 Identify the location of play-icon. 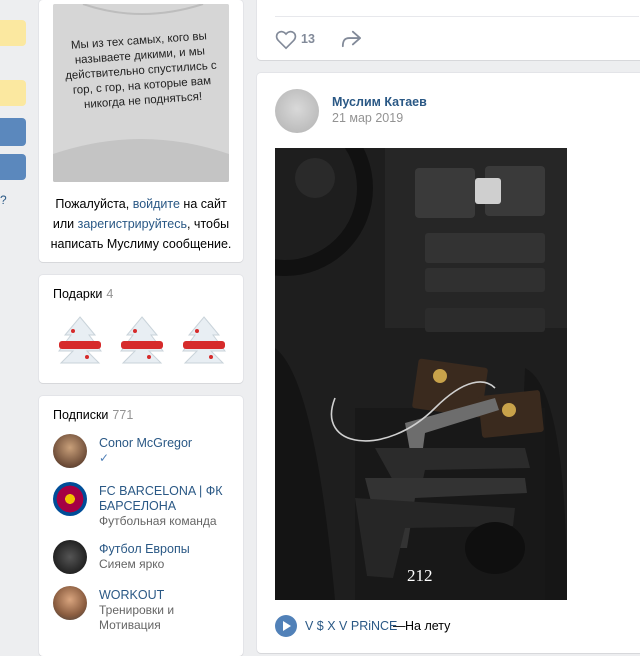
(286, 626).